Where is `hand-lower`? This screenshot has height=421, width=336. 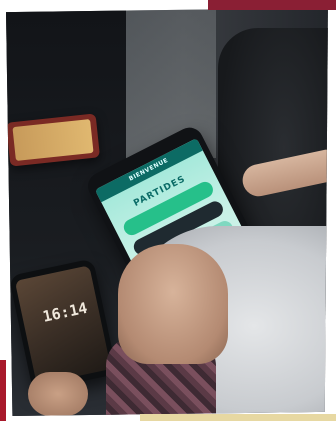 hand-lower is located at coordinates (58, 394).